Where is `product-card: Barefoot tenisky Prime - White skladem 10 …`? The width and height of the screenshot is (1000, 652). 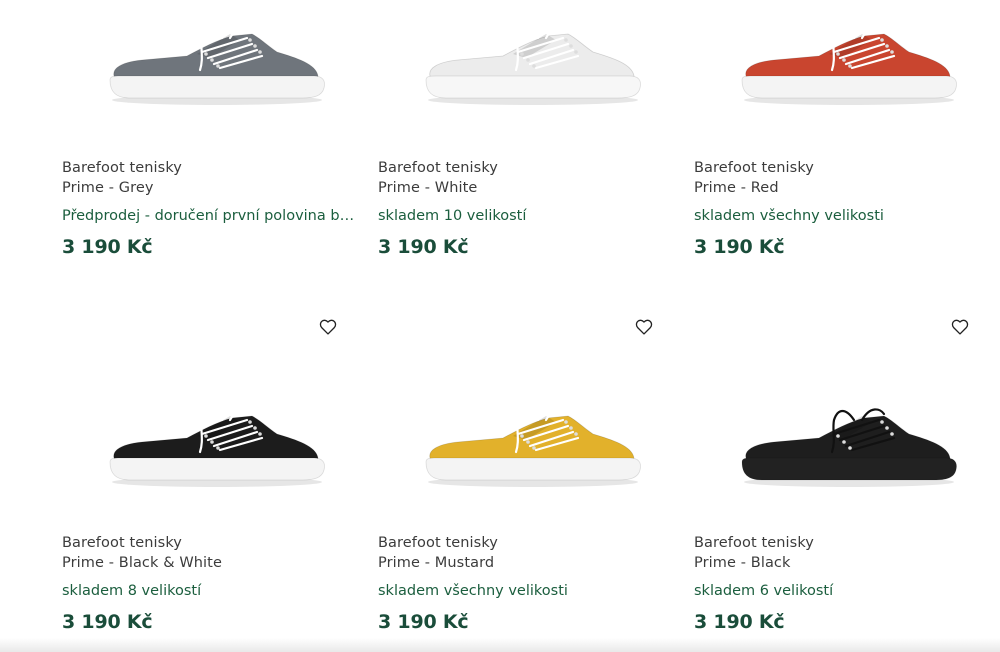
product-card: Barefoot tenisky Prime - White skladem 10 … is located at coordinates (528, 150).